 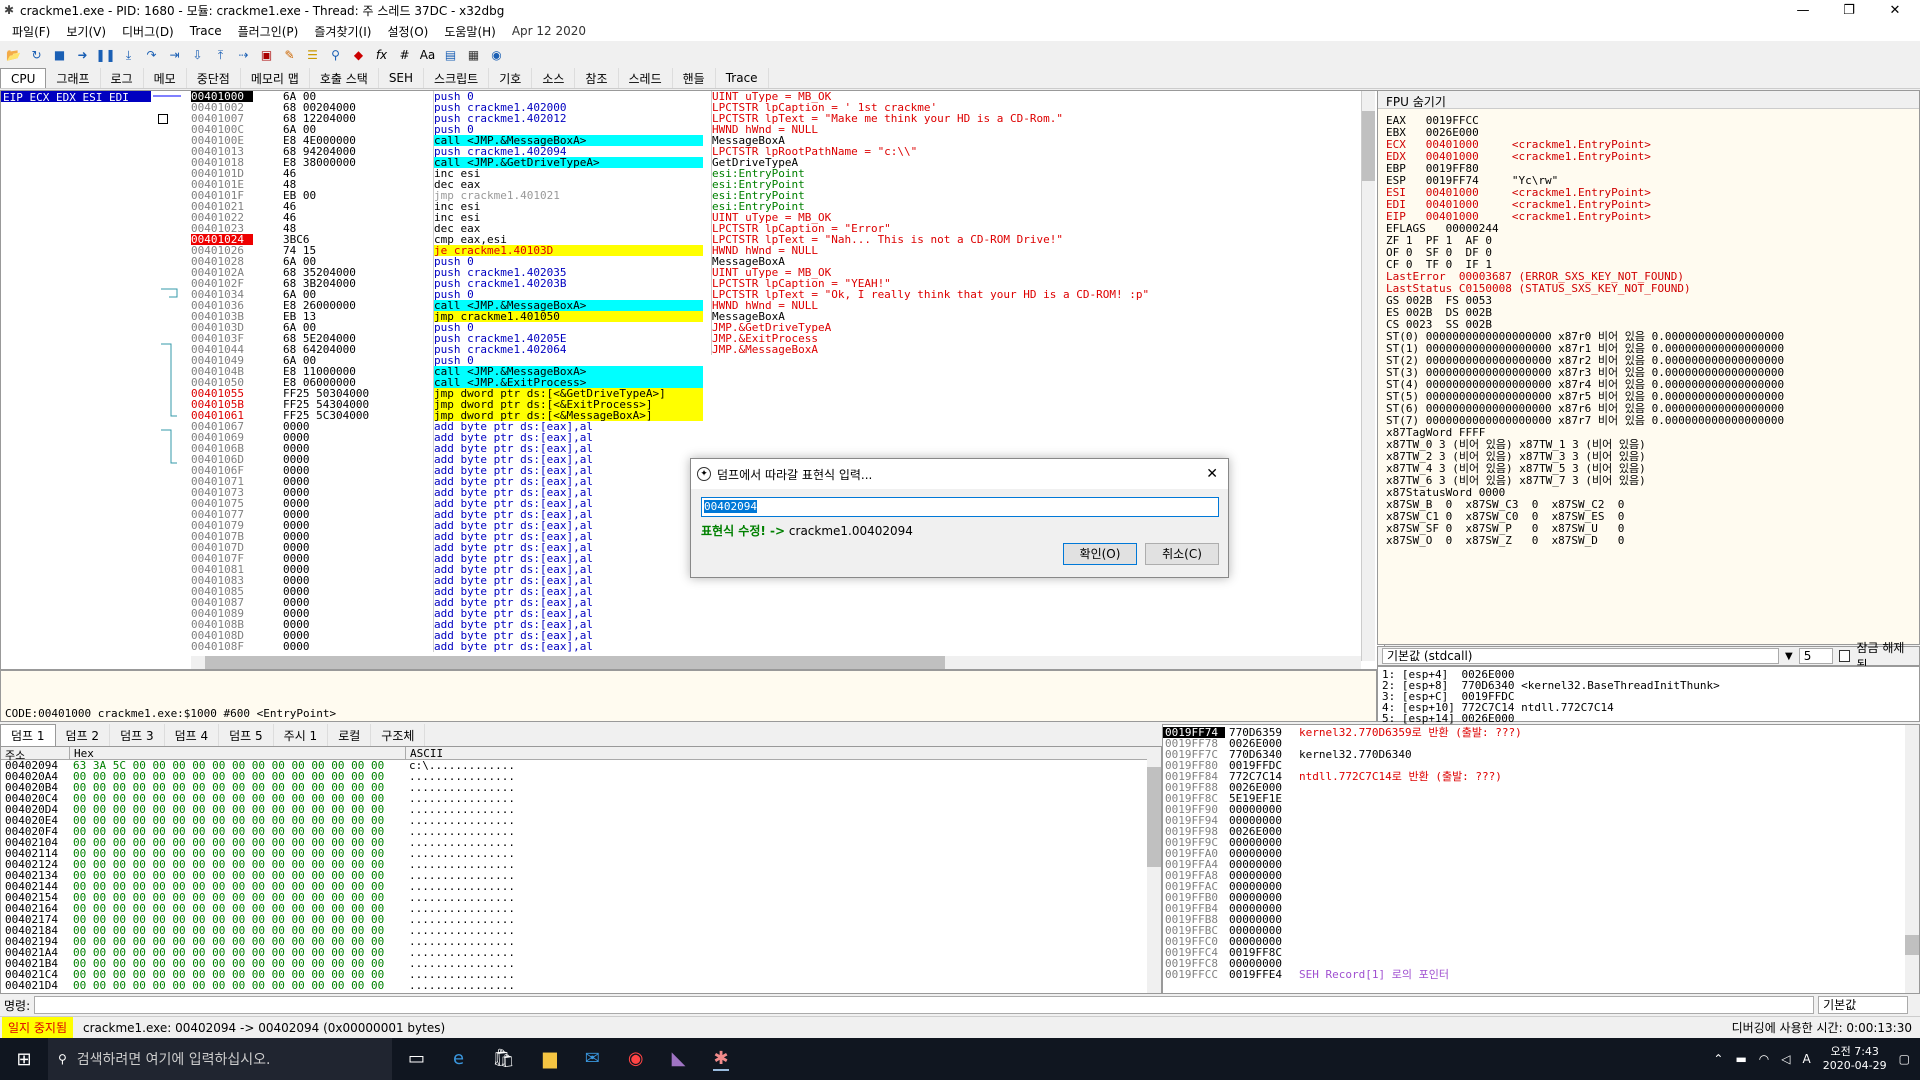 I want to click on step-into-icon: ⤓, so click(x=128, y=55).